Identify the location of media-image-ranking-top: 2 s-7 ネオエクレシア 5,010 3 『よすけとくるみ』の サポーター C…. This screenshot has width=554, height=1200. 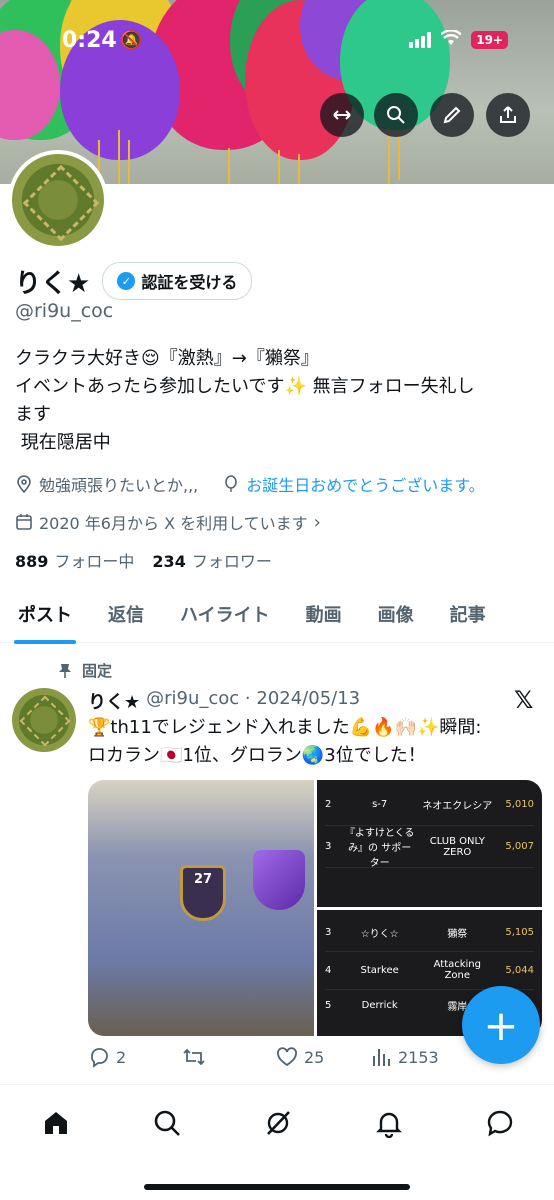
(429, 843).